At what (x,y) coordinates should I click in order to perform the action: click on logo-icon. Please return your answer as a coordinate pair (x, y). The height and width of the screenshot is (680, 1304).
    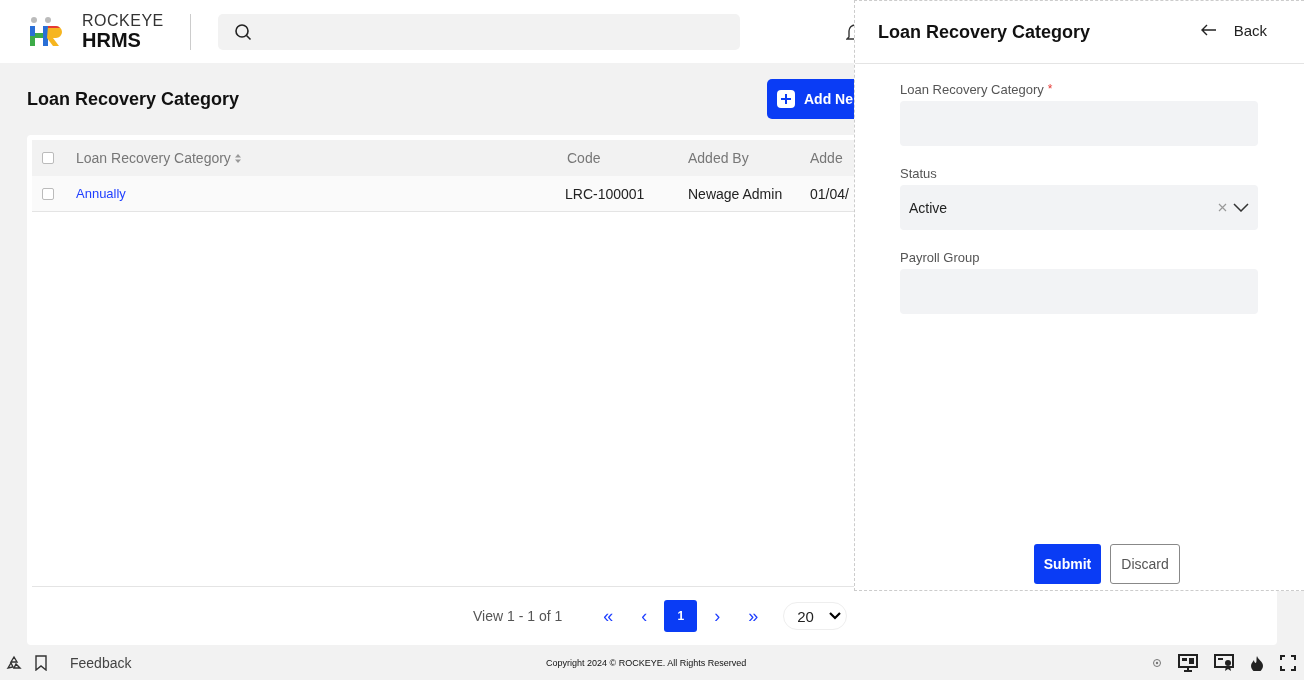
    Looking at the image, I should click on (47, 31).